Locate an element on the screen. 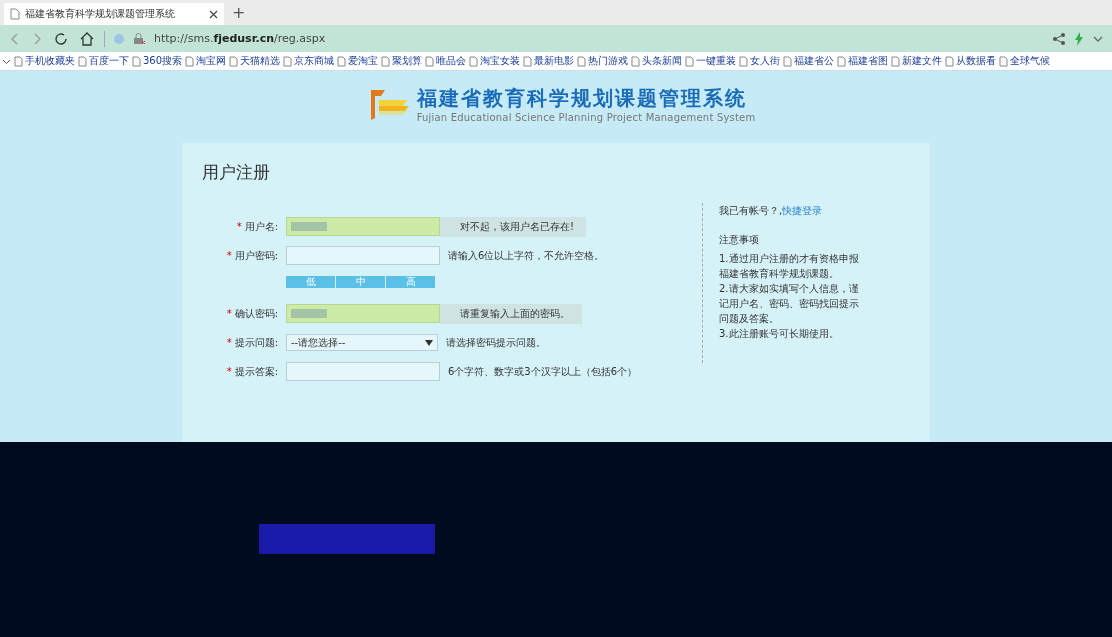  bookmark-item: 天猫精选 is located at coordinates (255, 61).